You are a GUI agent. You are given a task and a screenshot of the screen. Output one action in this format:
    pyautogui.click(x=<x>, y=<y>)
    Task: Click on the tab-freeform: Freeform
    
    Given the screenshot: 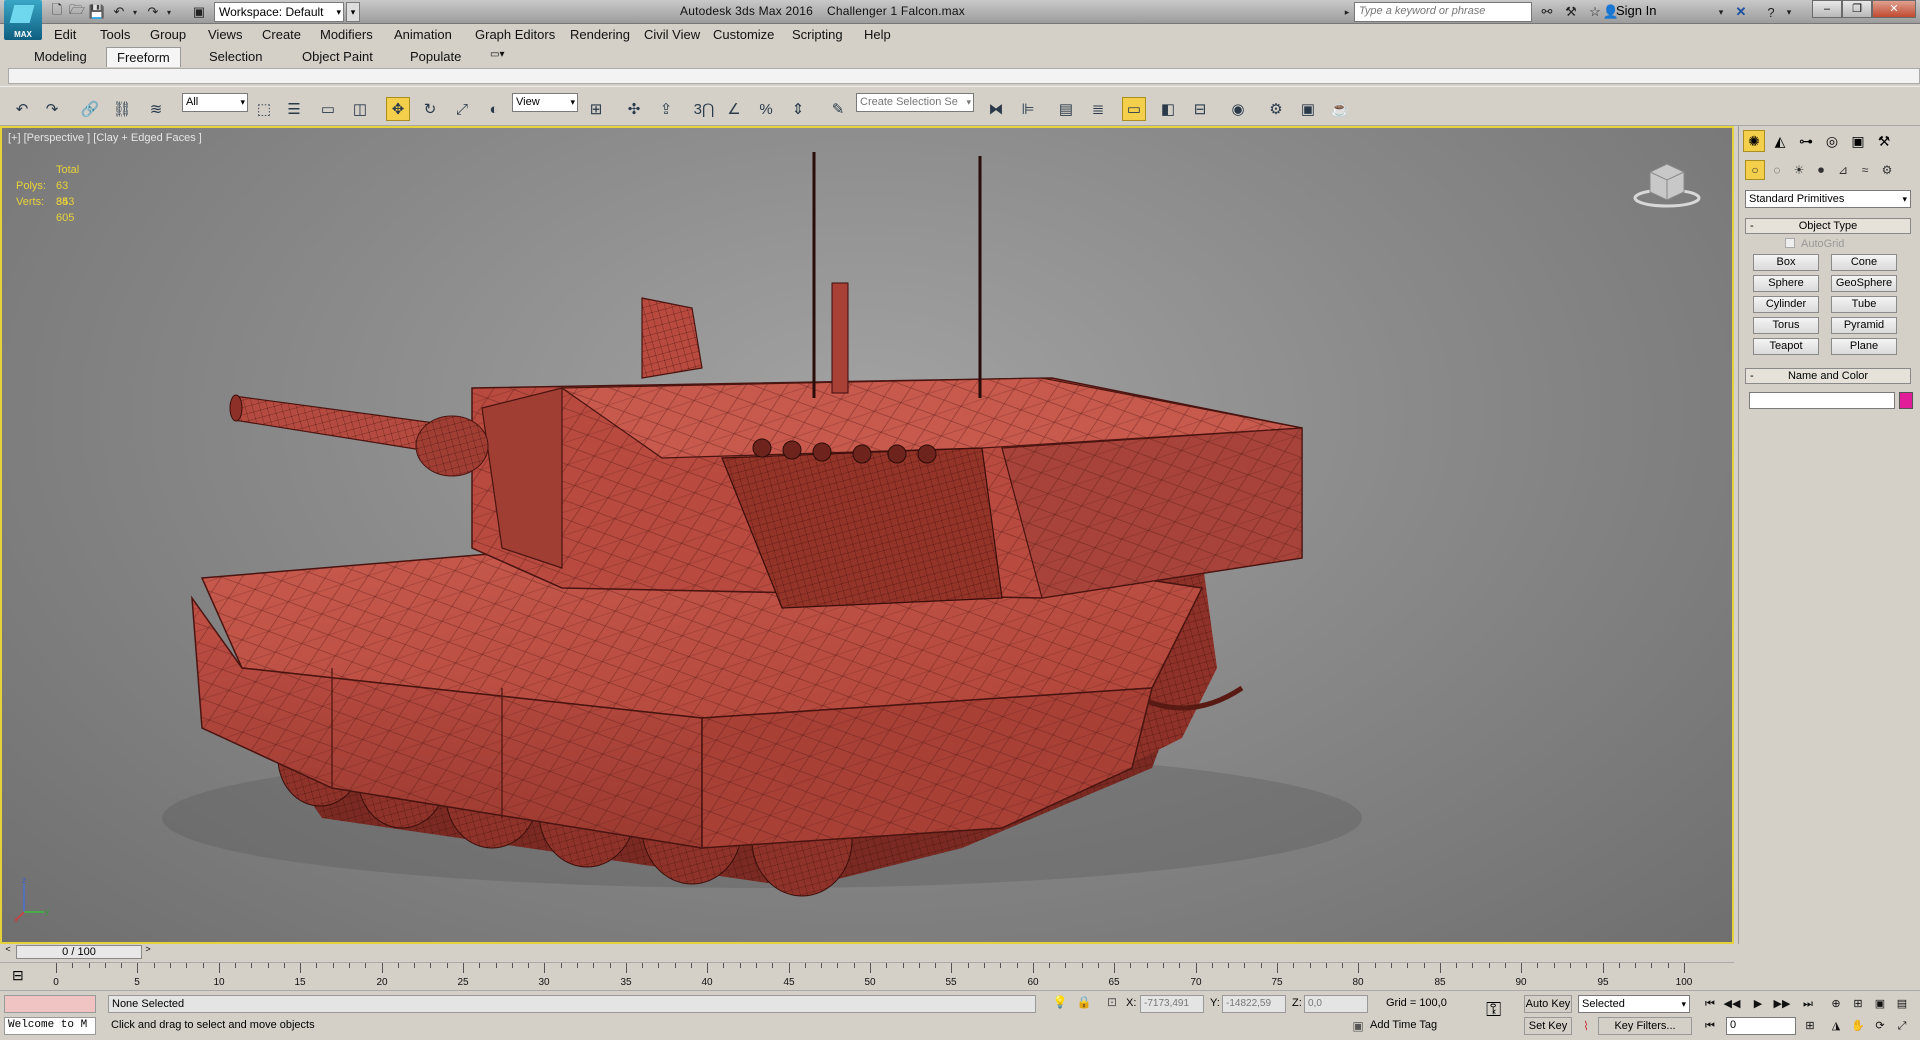 What is the action you would take?
    pyautogui.click(x=143, y=57)
    